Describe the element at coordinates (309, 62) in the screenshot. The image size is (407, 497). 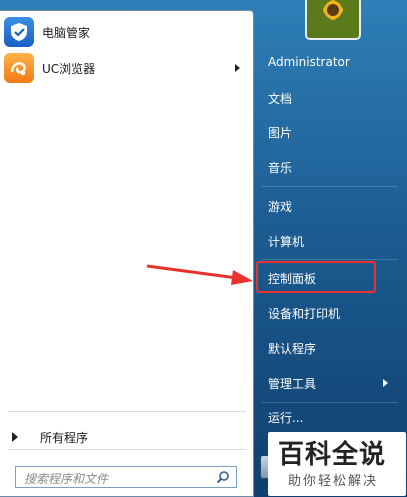
I see `user-name-label: Administrator` at that location.